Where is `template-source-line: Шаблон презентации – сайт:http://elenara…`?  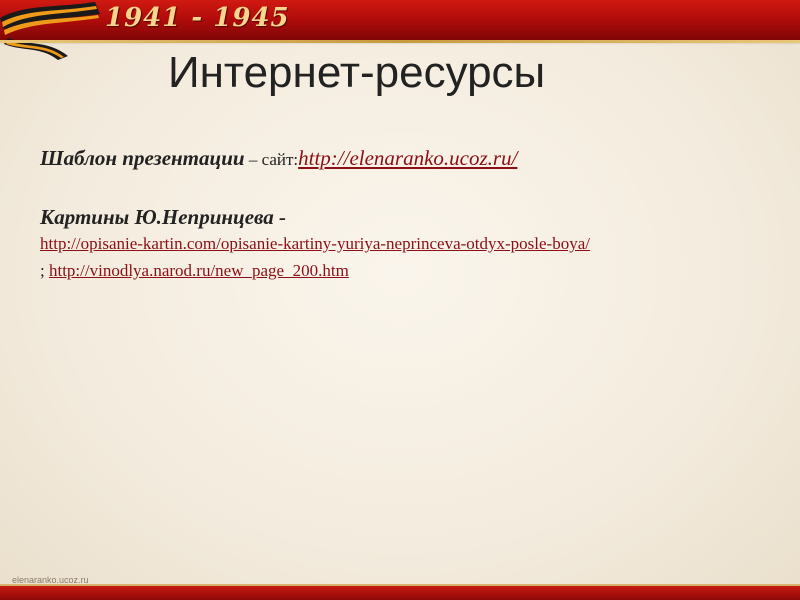 template-source-line: Шаблон презентации – сайт:http://elenara… is located at coordinates (278, 158).